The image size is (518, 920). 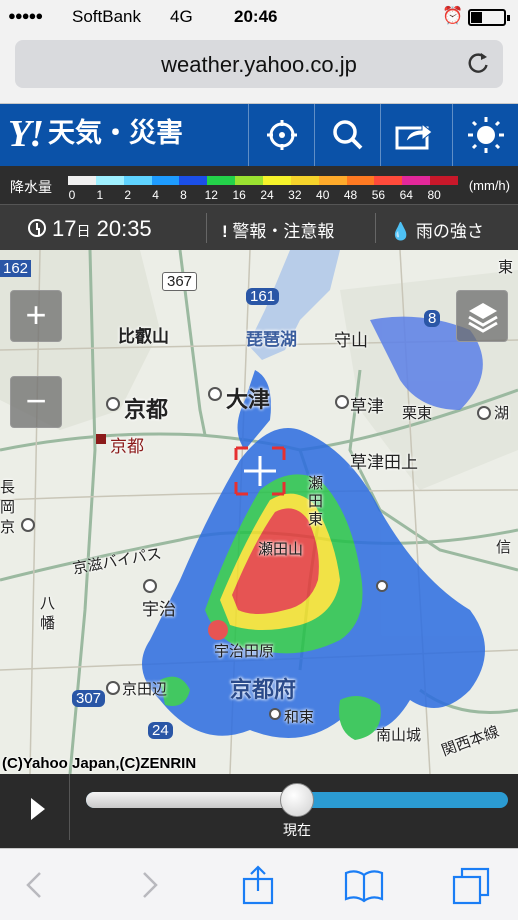 What do you see at coordinates (83, 231) in the screenshot?
I see `observation-day-suffix: 日` at bounding box center [83, 231].